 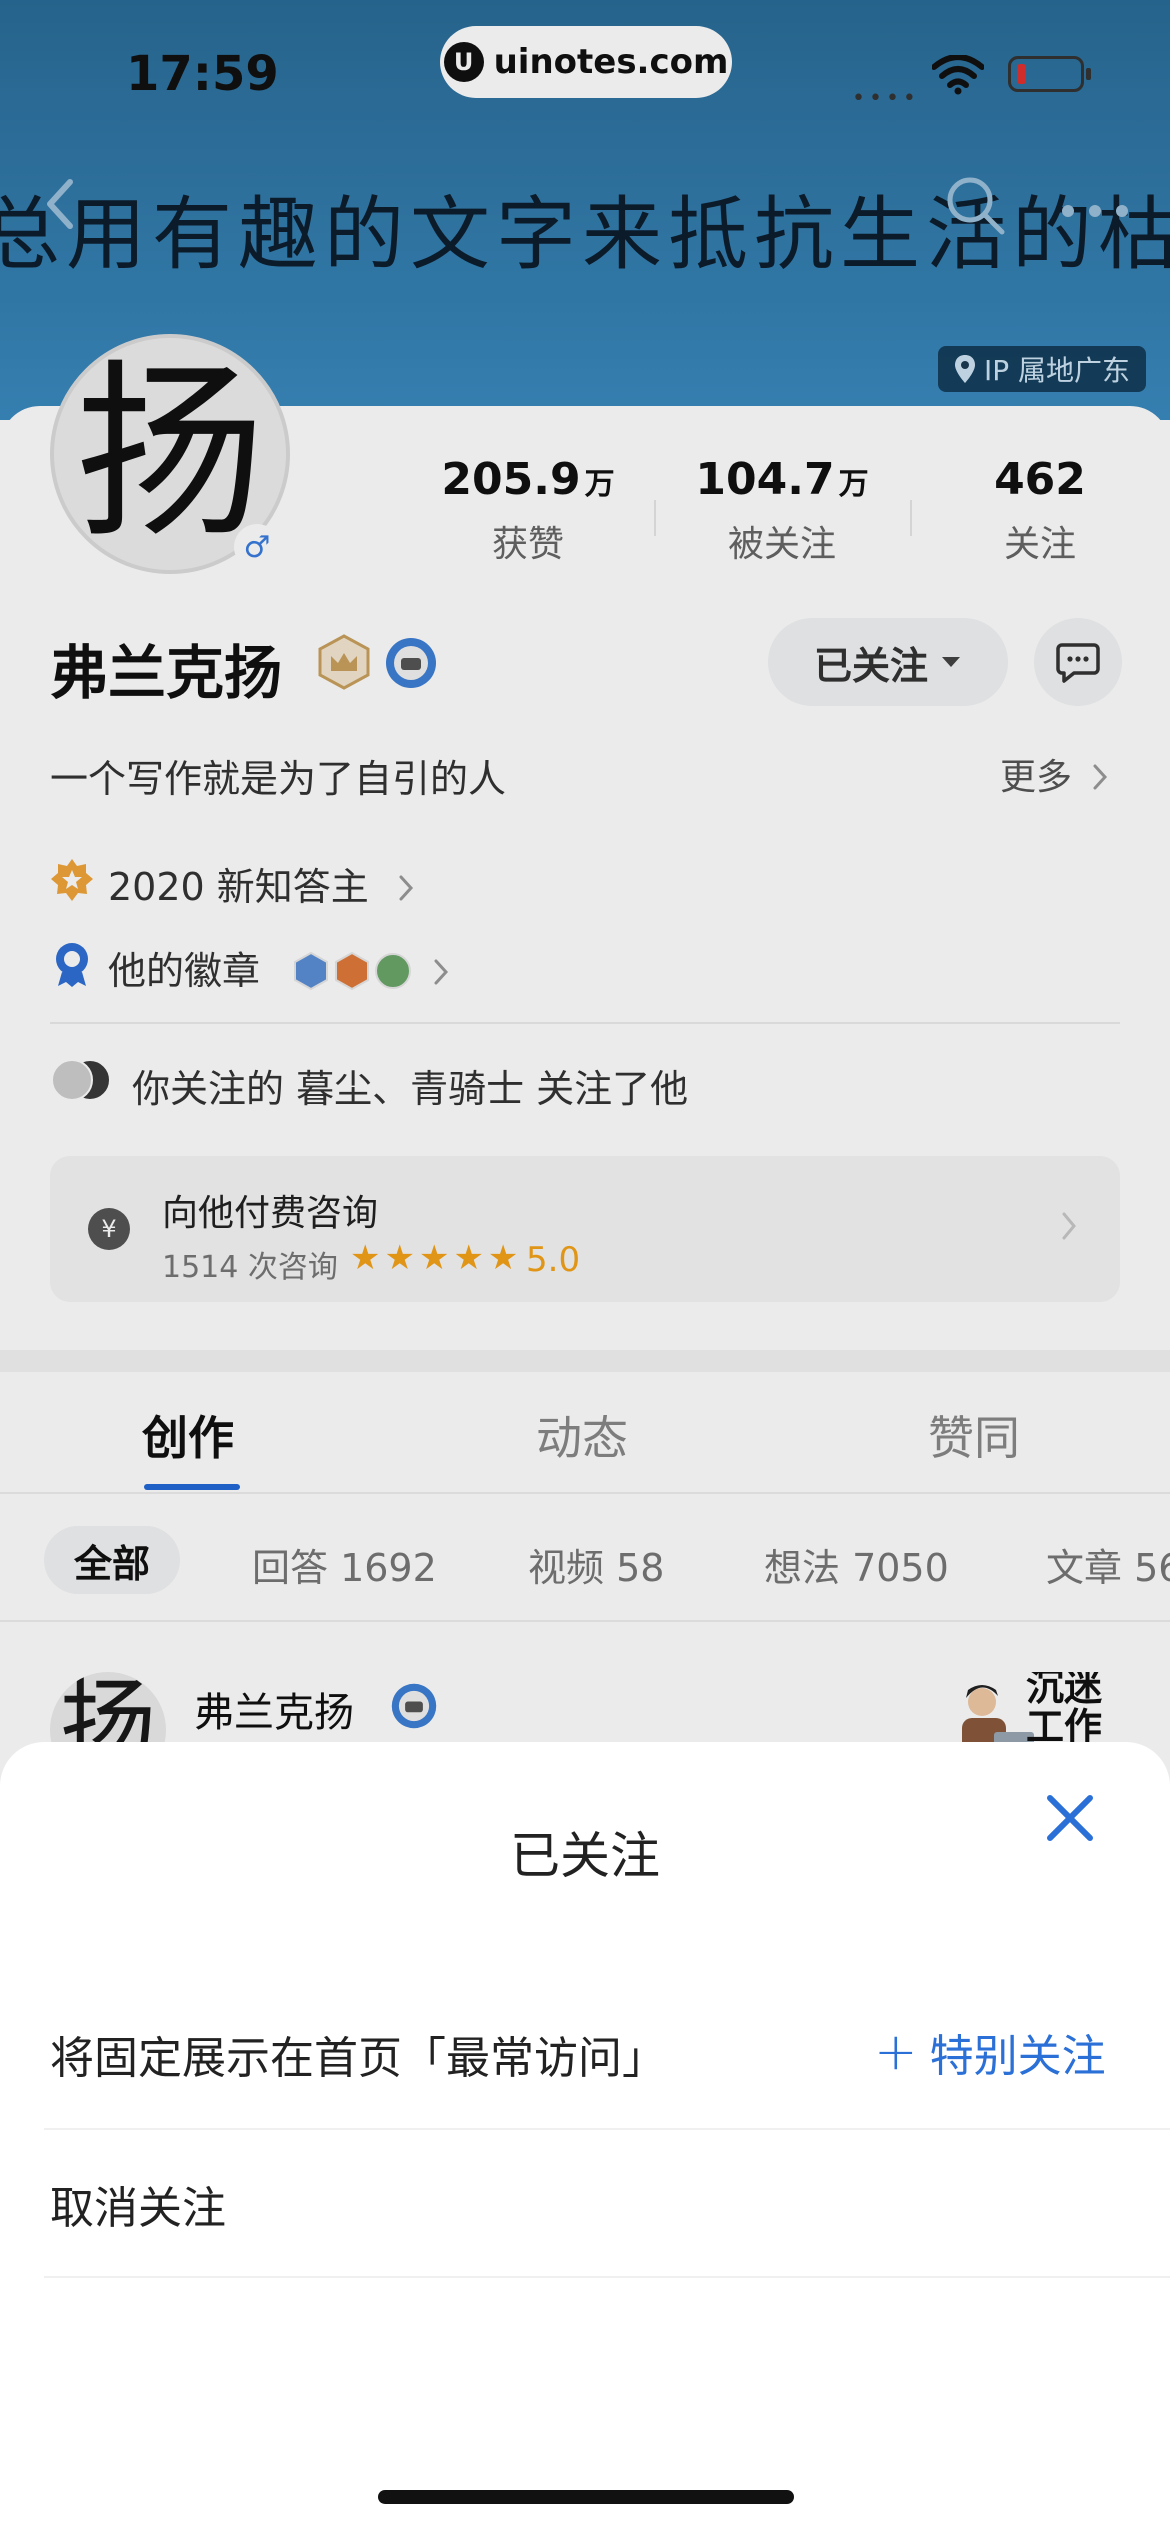 What do you see at coordinates (138, 2204) in the screenshot?
I see `unfollow-button: 取消关注` at bounding box center [138, 2204].